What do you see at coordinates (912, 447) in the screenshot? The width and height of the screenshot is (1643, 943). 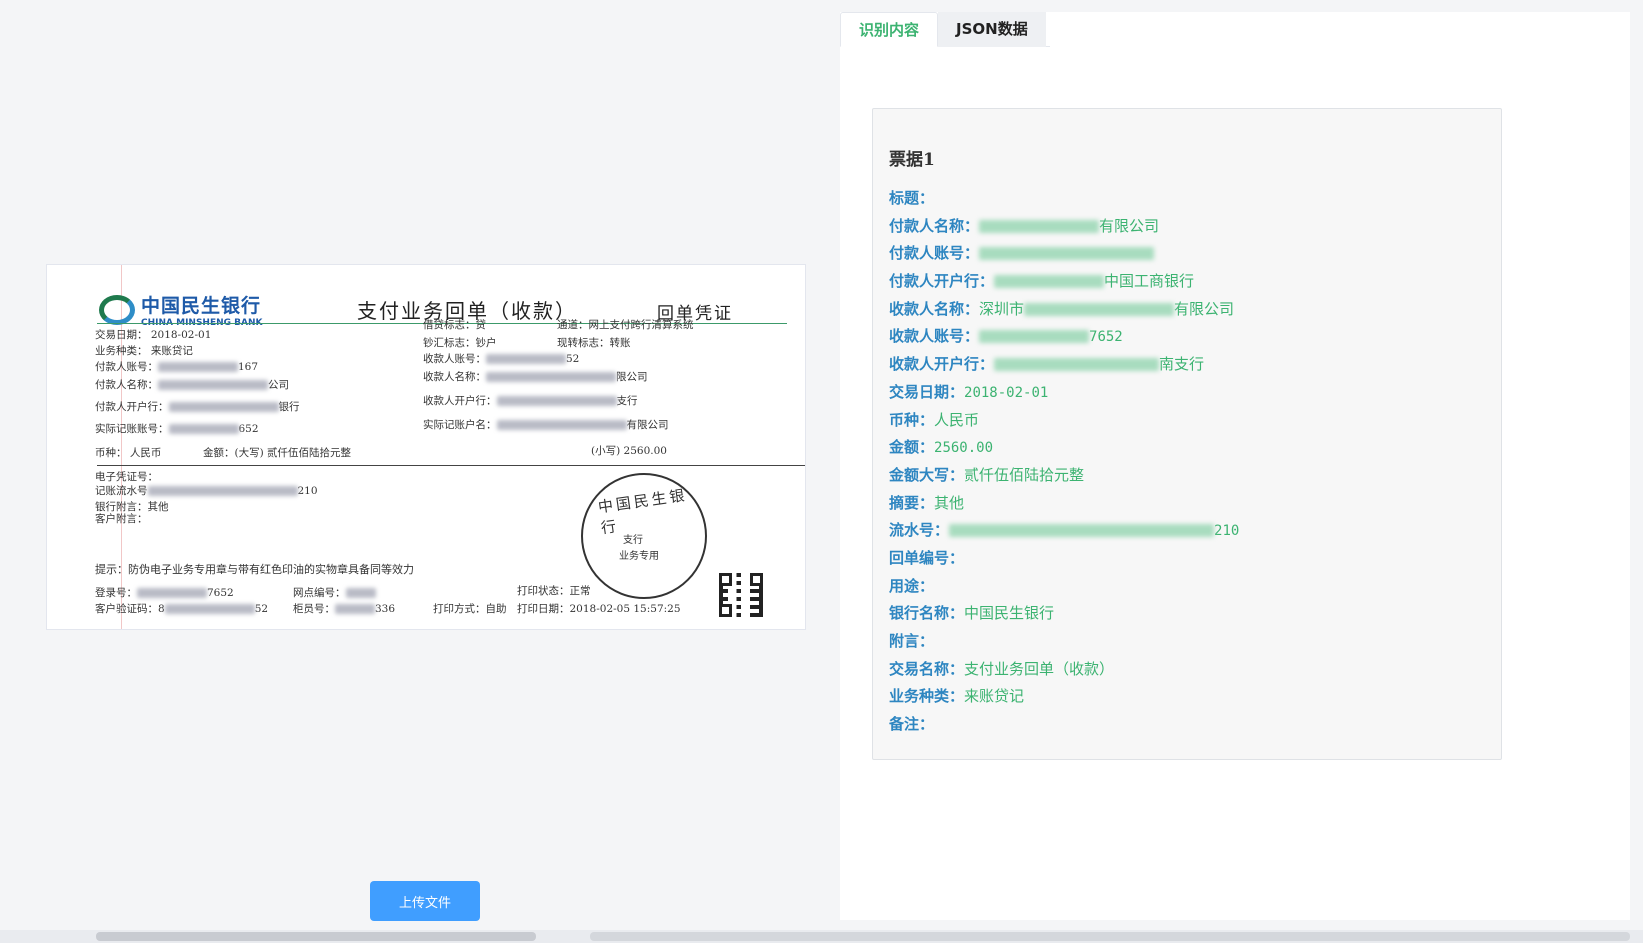 I see `field-key: 金额：` at bounding box center [912, 447].